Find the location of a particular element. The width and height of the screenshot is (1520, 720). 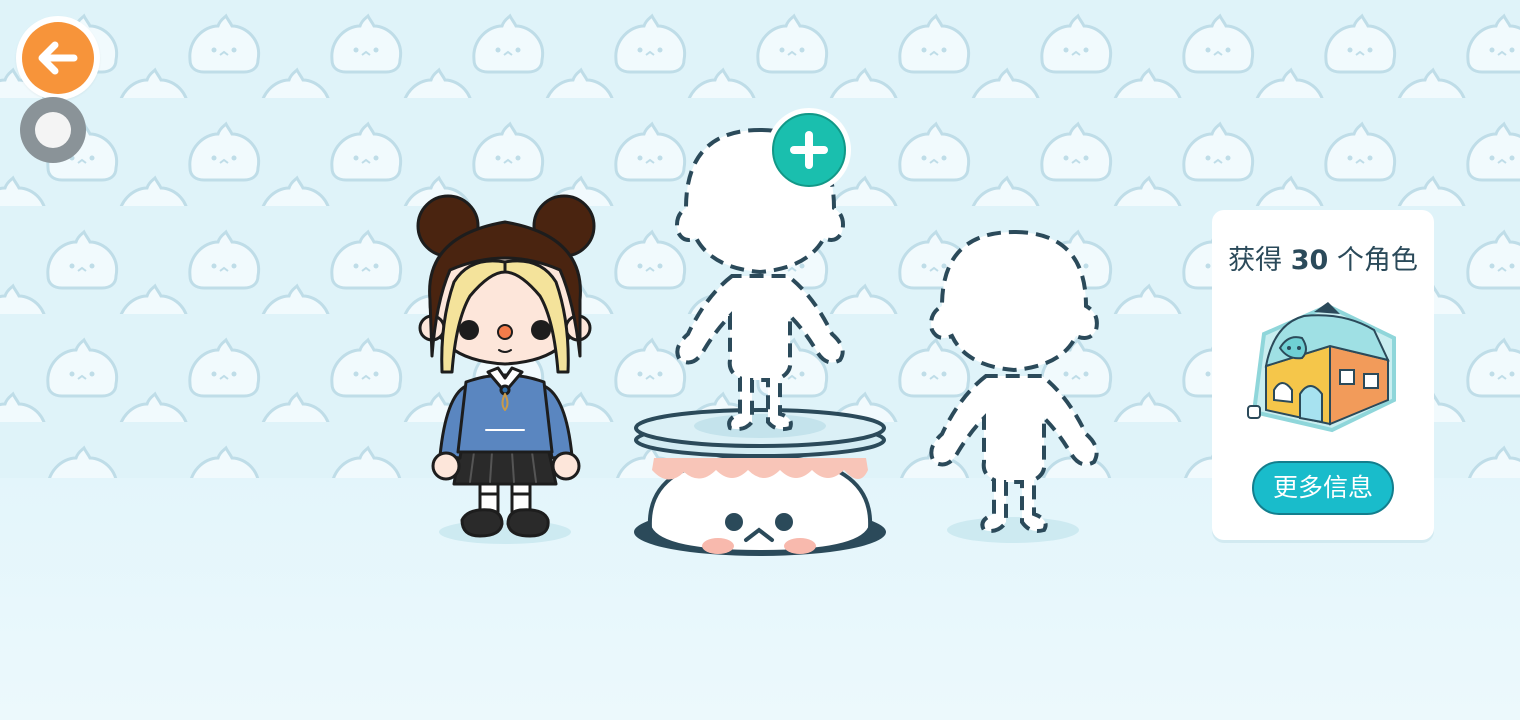

more-info-button: 更多信息 is located at coordinates (1323, 488).